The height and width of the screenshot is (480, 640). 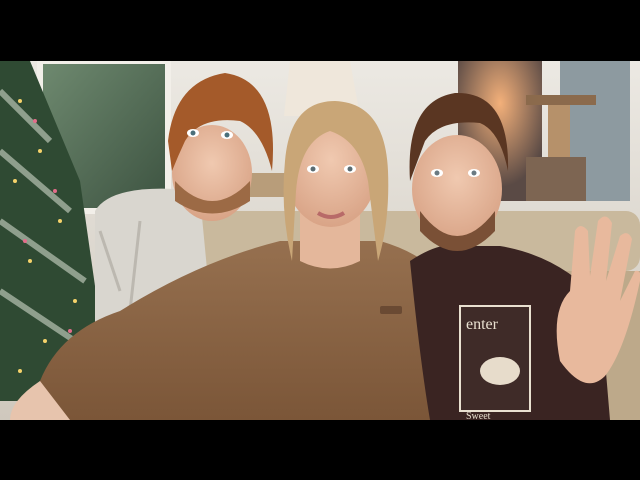 What do you see at coordinates (482, 324) in the screenshot?
I see `shirt-print-top: enter` at bounding box center [482, 324].